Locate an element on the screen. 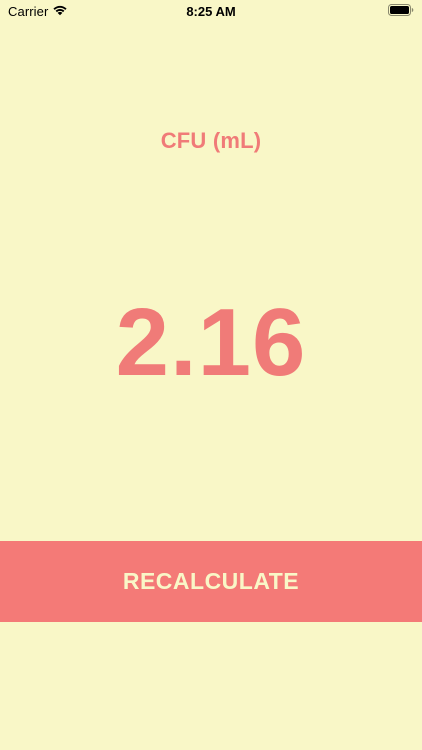  status-time: 8:25 AM is located at coordinates (211, 11).